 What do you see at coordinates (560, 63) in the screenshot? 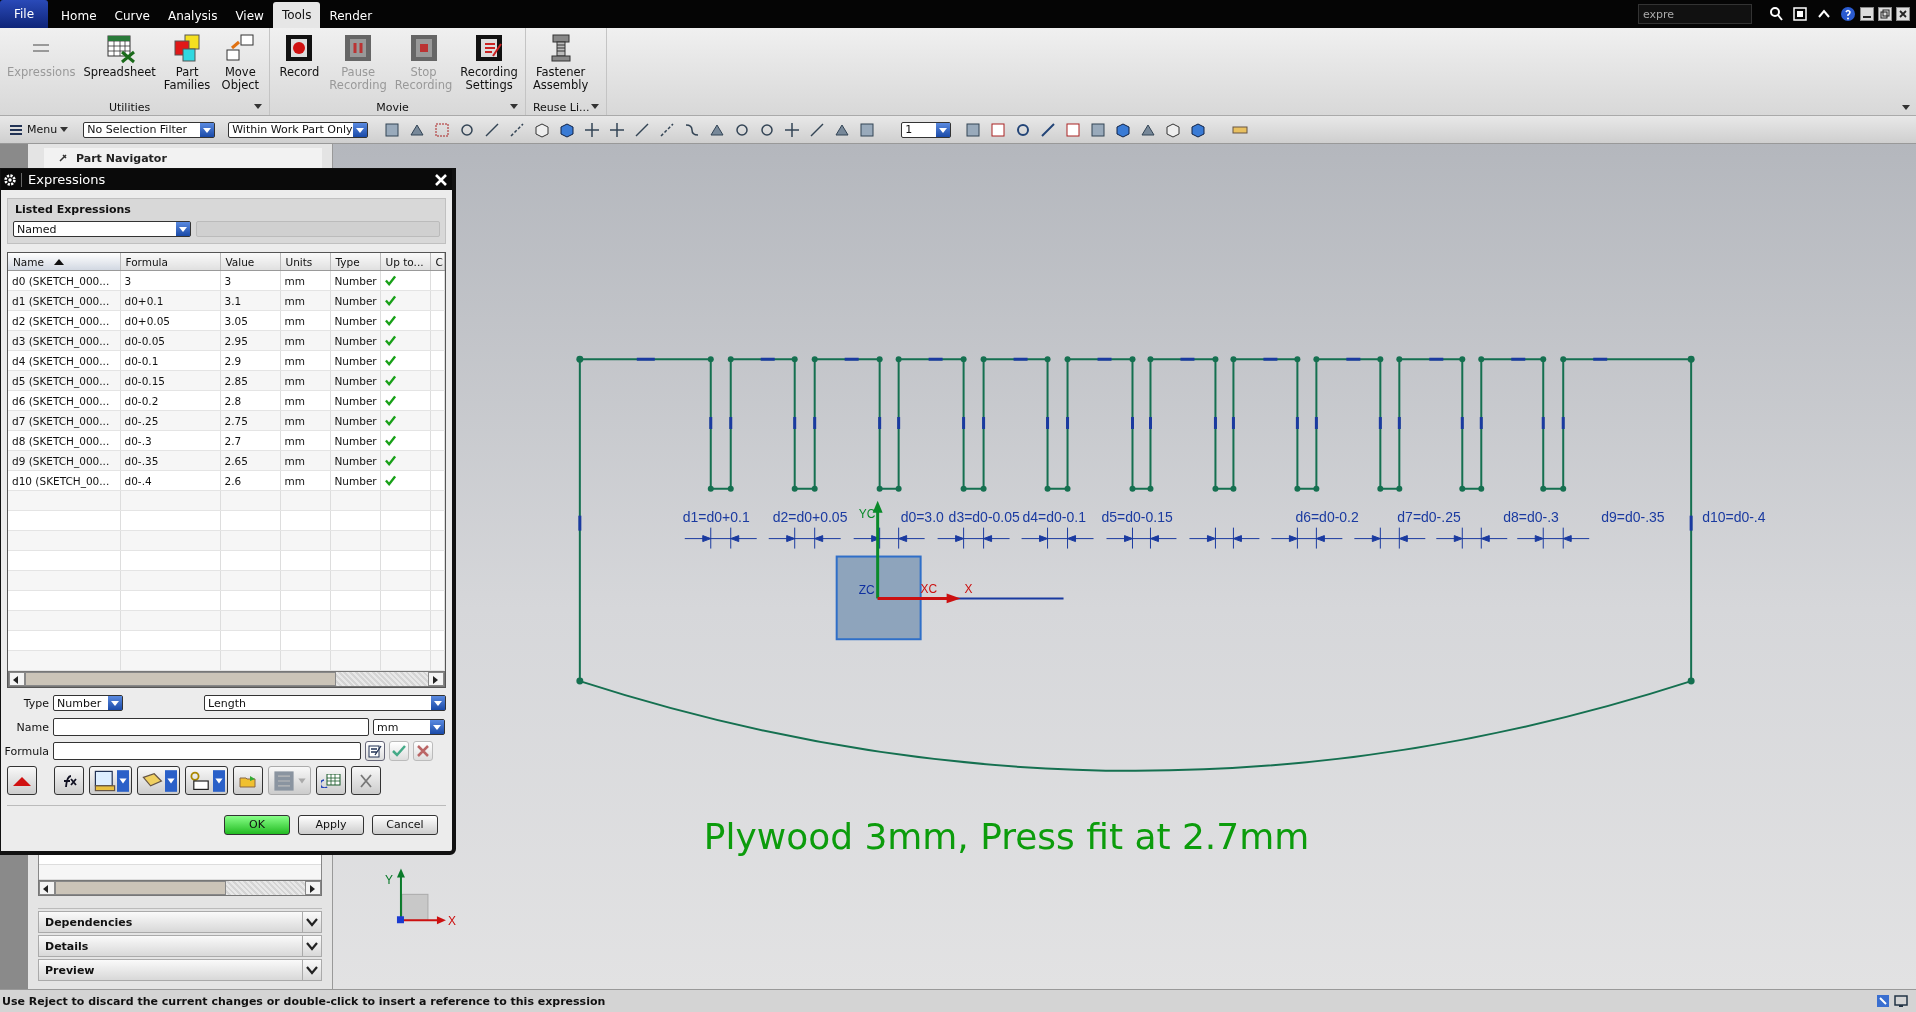
I see `ribbon-button: Fastener Assembly` at bounding box center [560, 63].